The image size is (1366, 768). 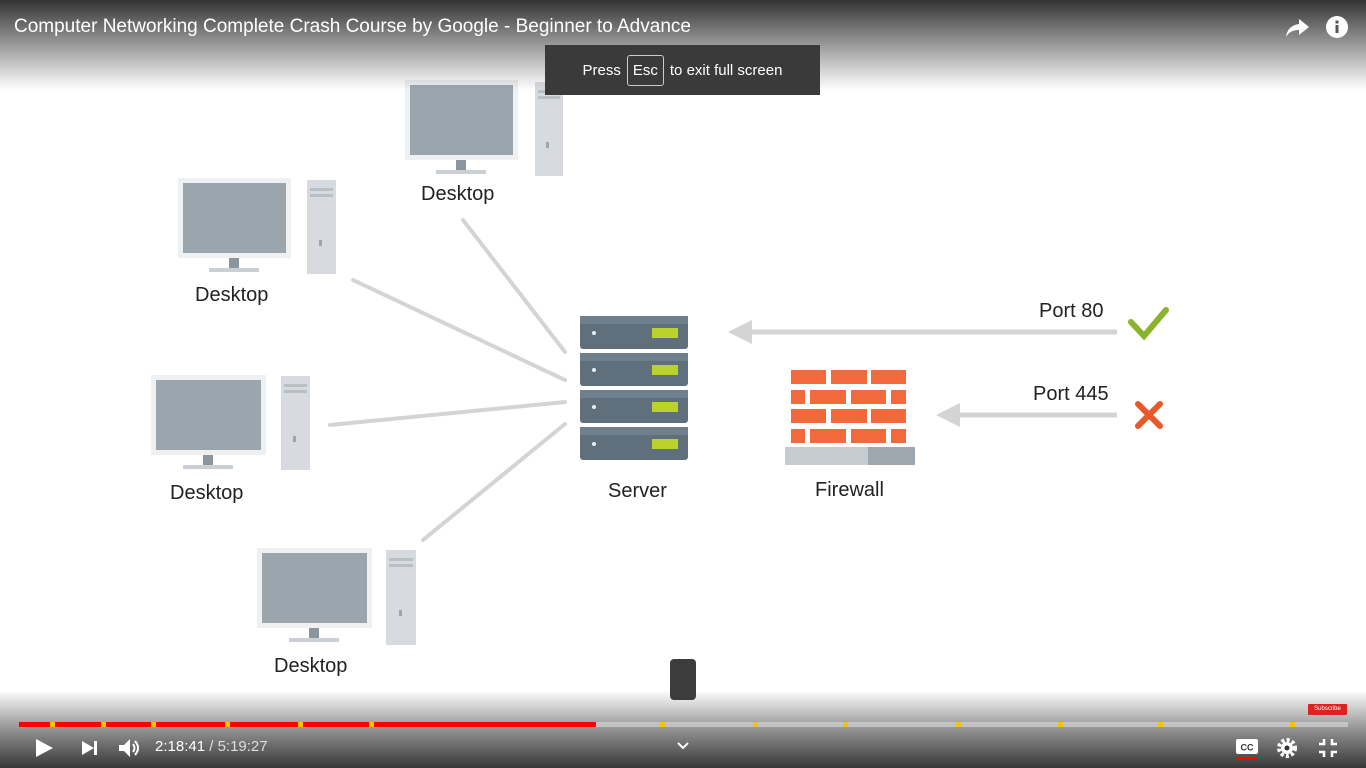 I want to click on settings-button, so click(x=1287, y=748).